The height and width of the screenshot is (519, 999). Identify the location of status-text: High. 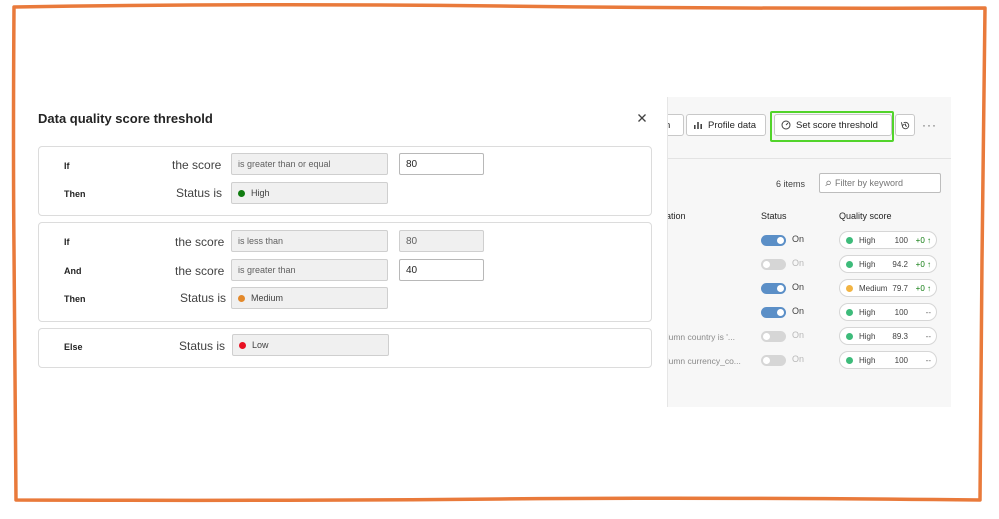
(260, 193).